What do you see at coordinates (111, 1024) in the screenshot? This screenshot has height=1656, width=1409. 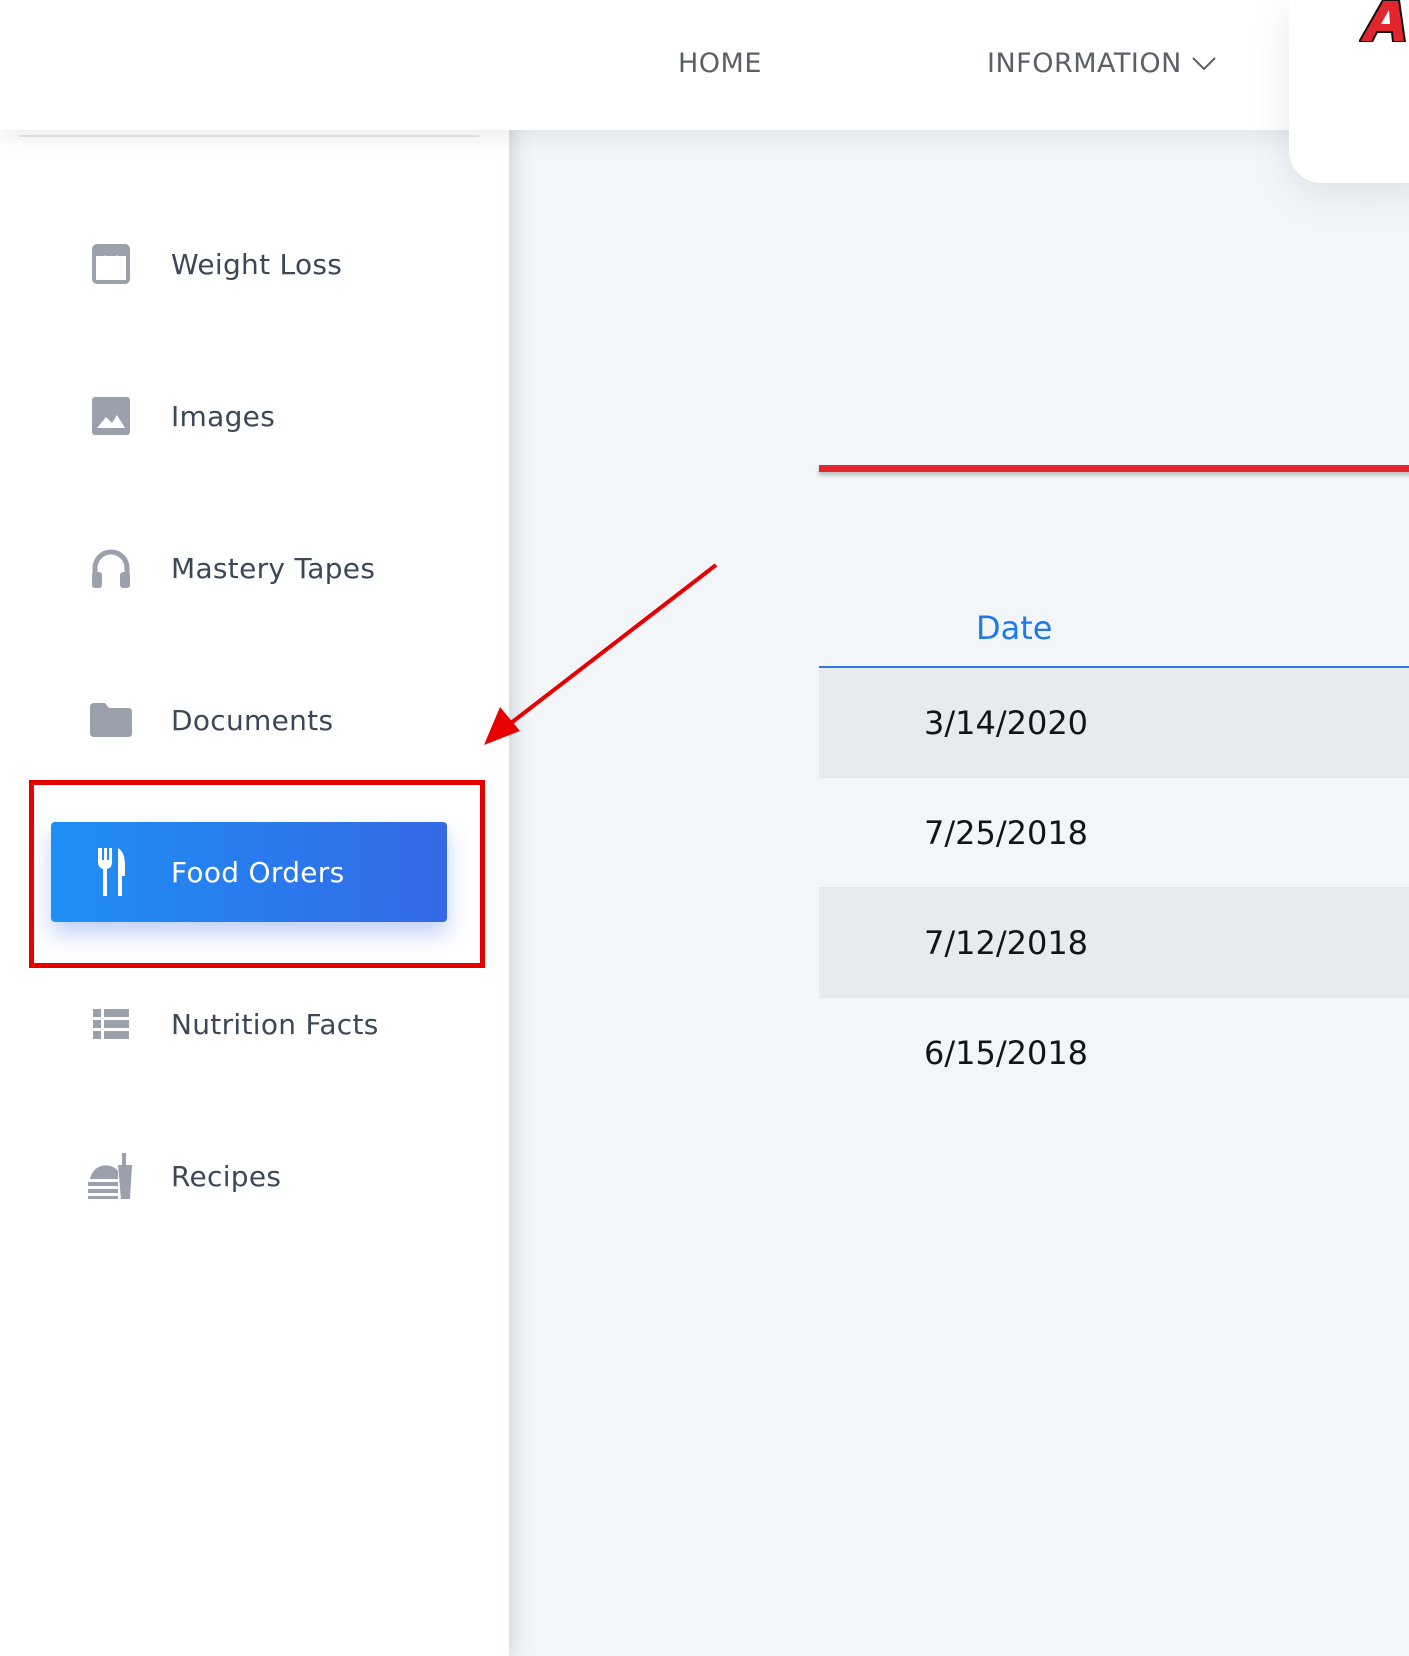 I see `list-icon` at bounding box center [111, 1024].